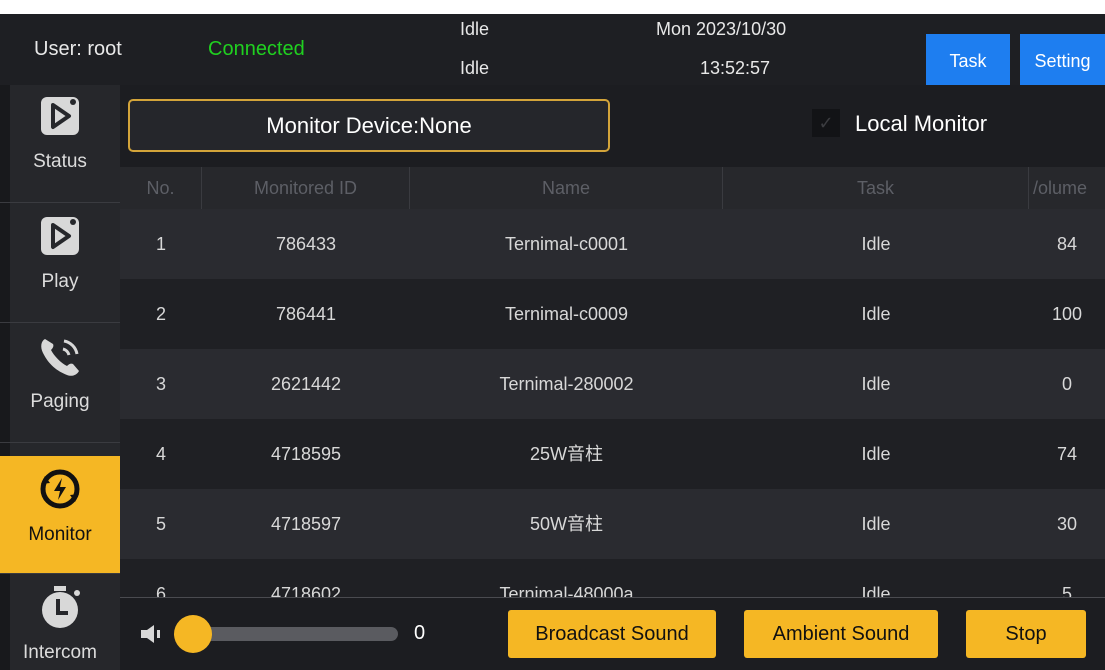 The width and height of the screenshot is (1105, 670). What do you see at coordinates (826, 123) in the screenshot?
I see `local-monitor-checkbox: ✓` at bounding box center [826, 123].